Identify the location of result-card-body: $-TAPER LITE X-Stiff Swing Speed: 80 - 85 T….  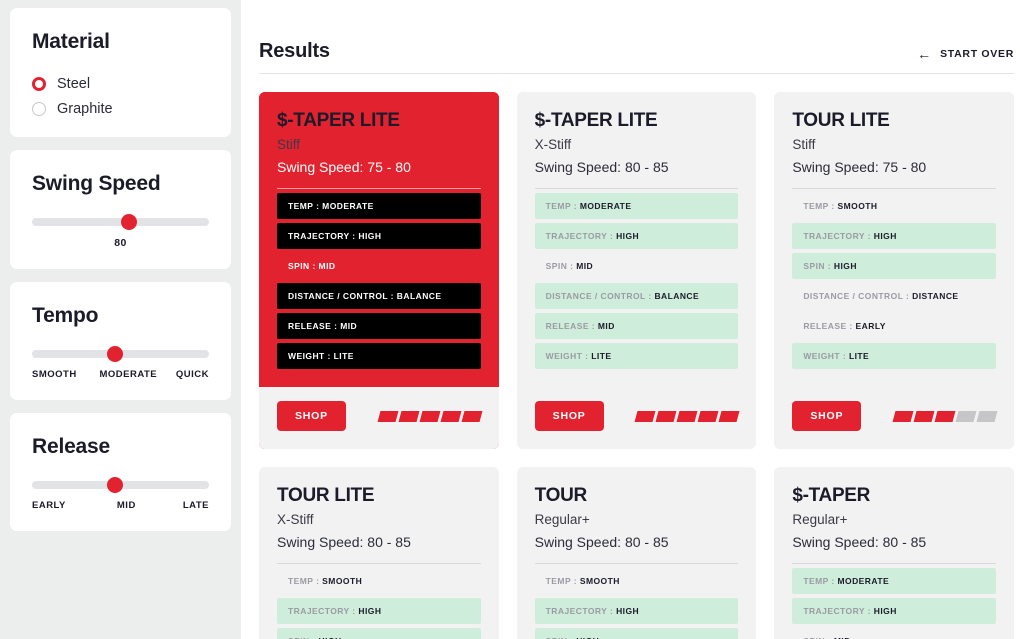
(637, 239).